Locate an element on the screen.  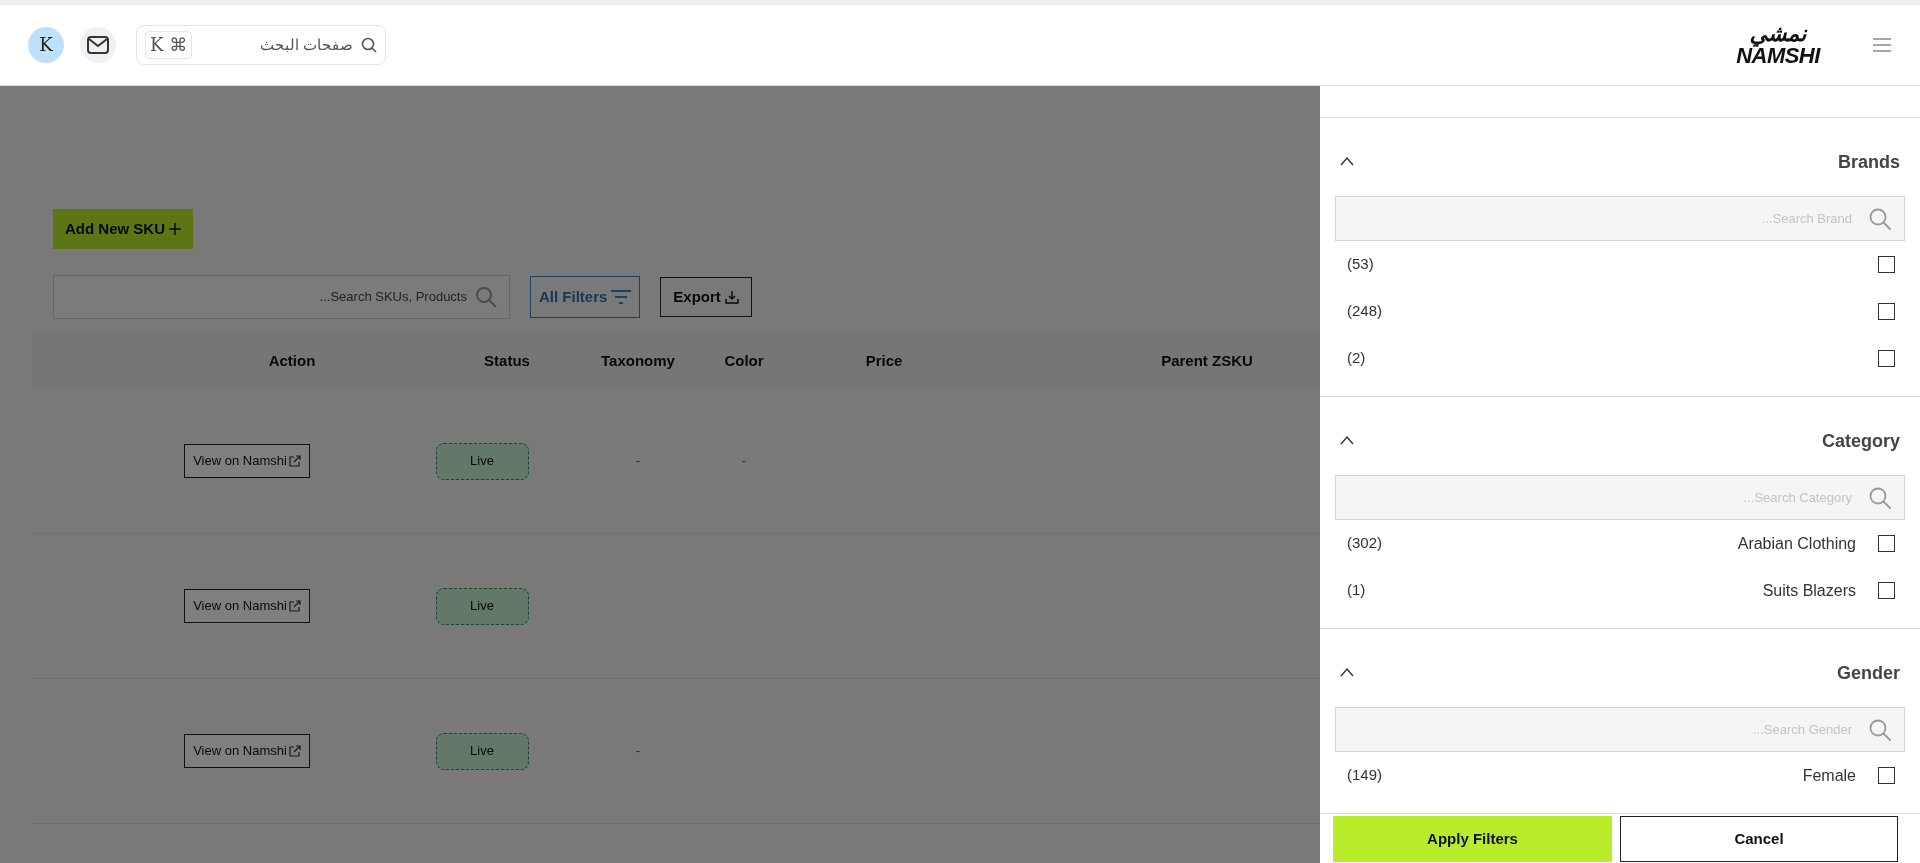
section-title: Gender is located at coordinates (1868, 673).